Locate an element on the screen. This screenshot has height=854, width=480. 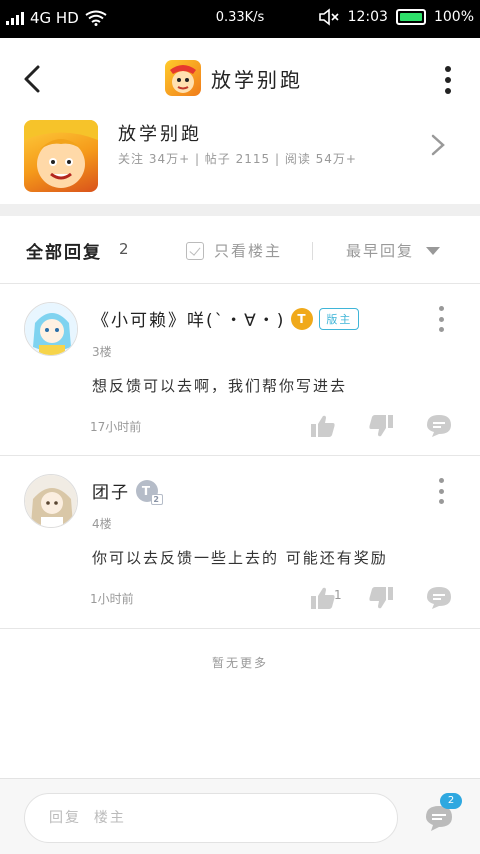
comment-actions: 1 is located at coordinates (381, 598).